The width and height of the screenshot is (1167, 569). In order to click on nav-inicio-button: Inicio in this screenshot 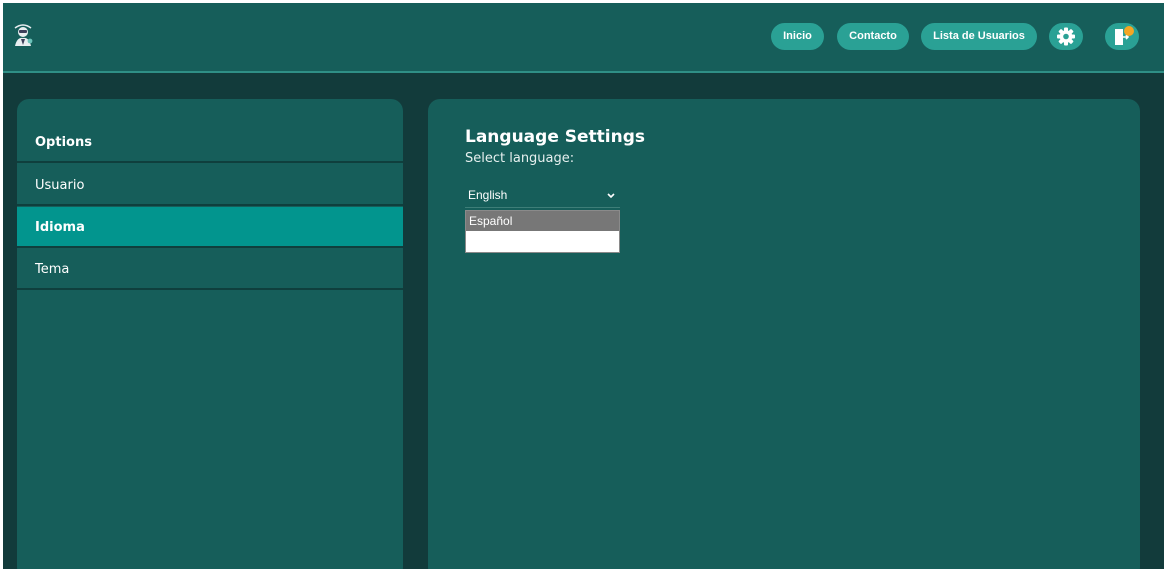, I will do `click(797, 36)`.